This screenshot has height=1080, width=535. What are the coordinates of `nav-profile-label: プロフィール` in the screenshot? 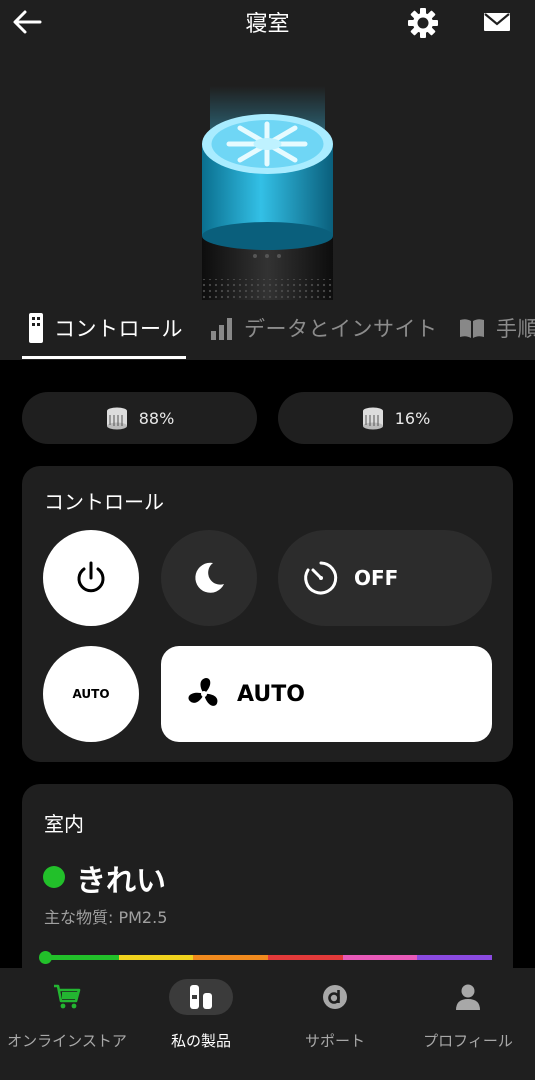 It's located at (468, 1041).